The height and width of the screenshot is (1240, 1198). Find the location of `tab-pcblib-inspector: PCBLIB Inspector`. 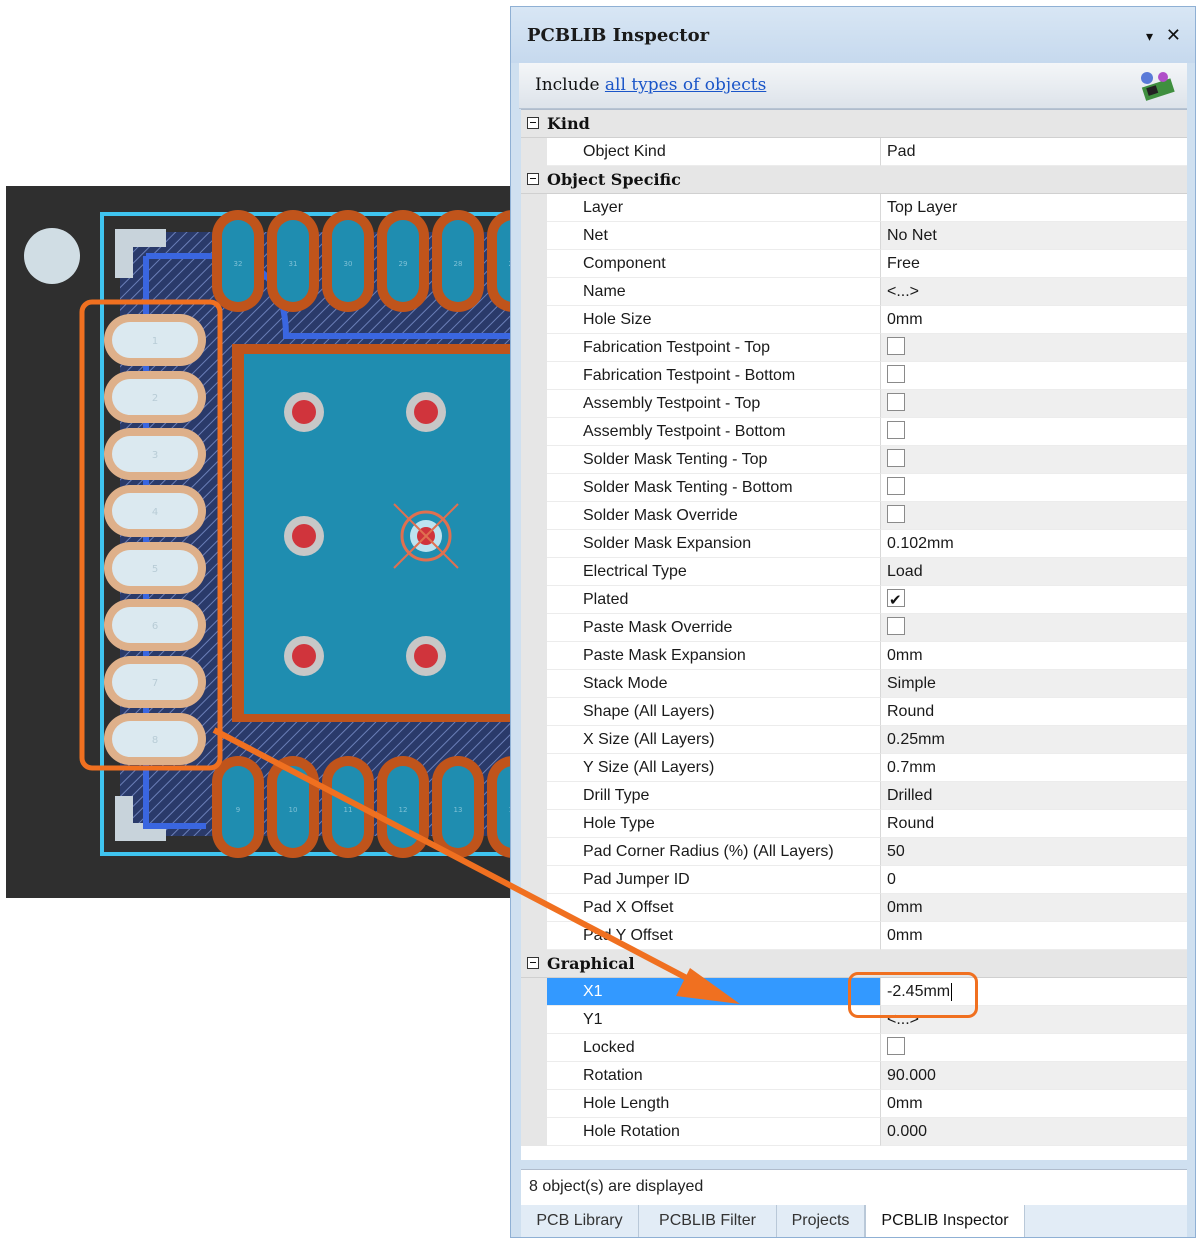

tab-pcblib-inspector: PCBLIB Inspector is located at coordinates (945, 1221).